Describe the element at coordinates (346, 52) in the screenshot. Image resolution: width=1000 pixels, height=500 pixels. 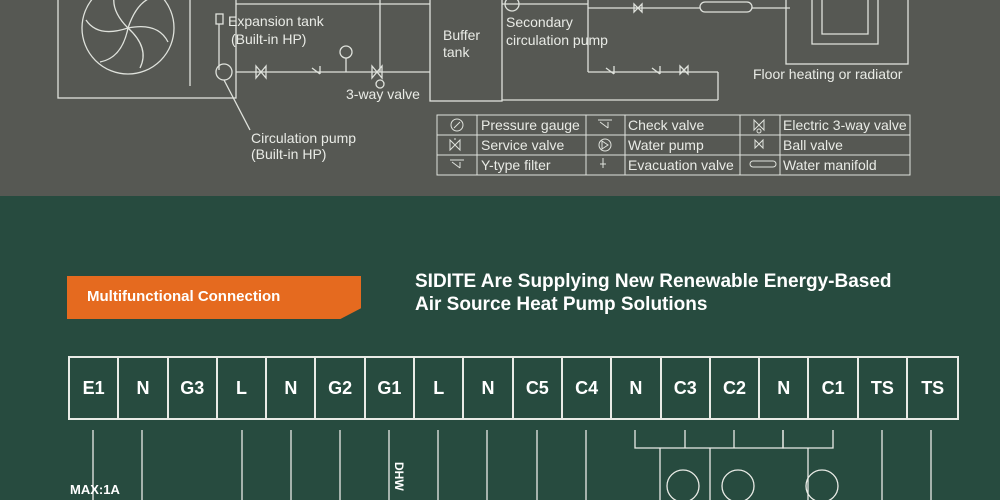
I see `pressure-gauge-icon` at that location.